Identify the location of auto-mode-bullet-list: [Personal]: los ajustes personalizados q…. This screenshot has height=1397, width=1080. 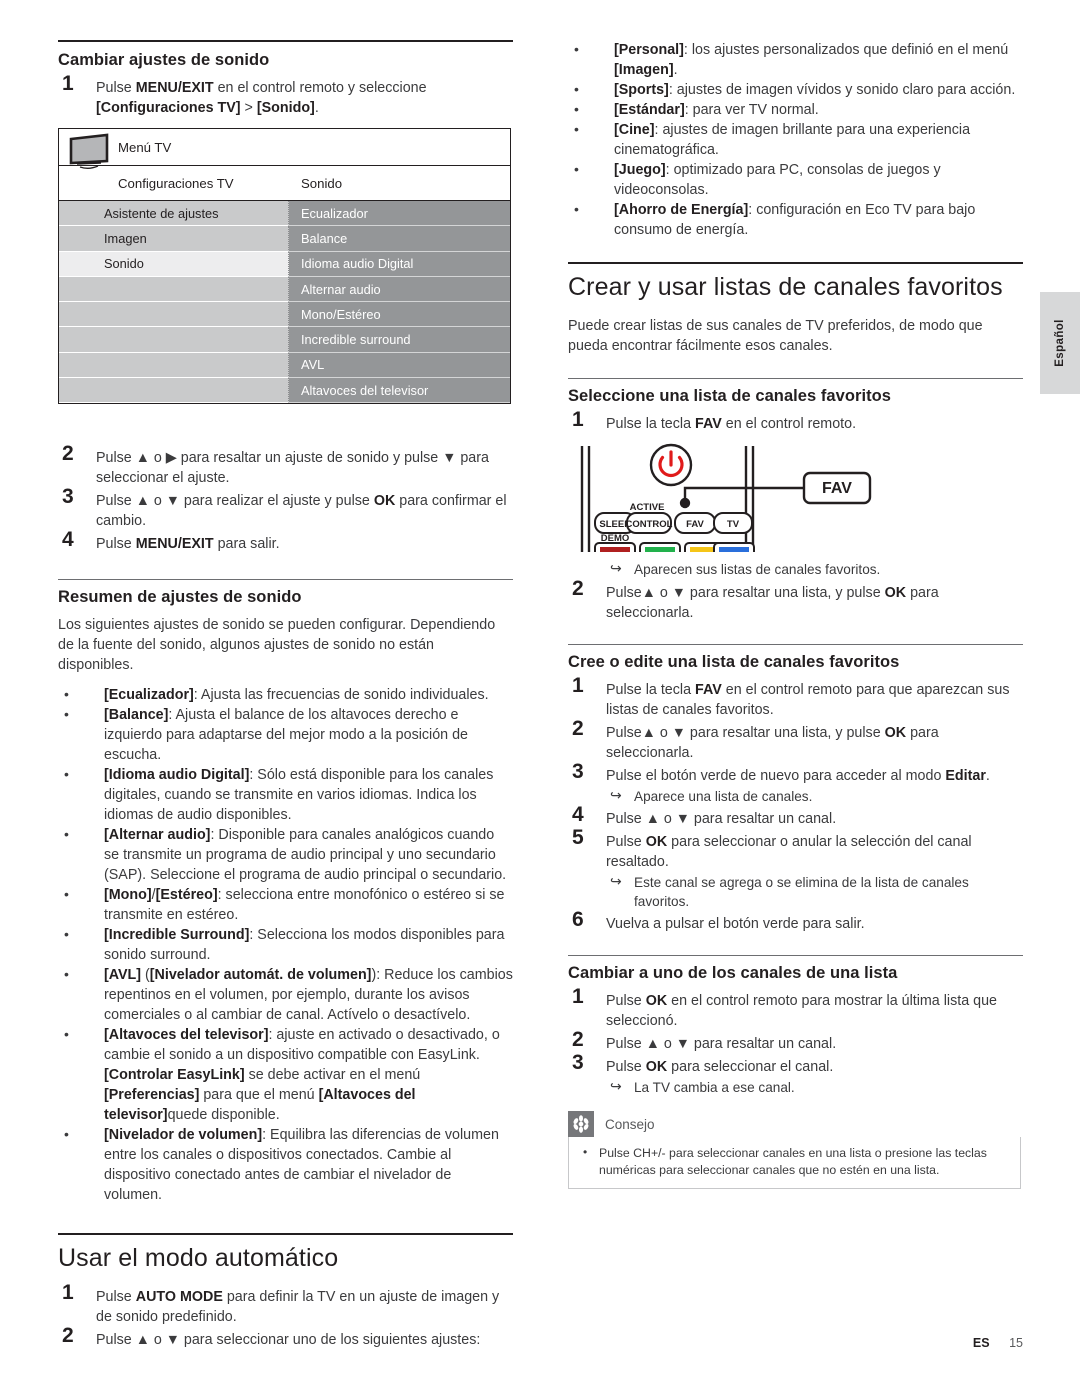
(795, 139).